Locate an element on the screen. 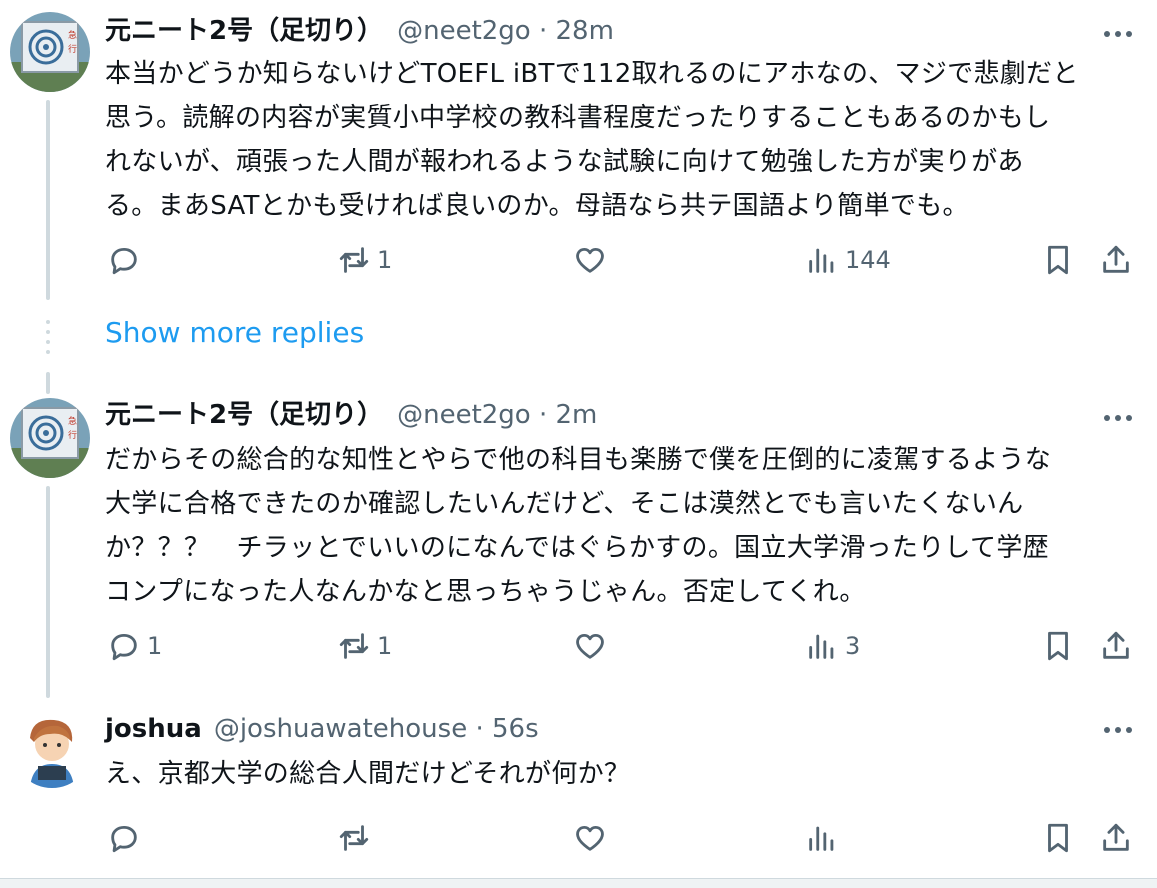  tweet-line: だからその総合的な知性とやらで他の科目も楽勝で僕を圧倒的に凌駕するような is located at coordinates (578, 460).